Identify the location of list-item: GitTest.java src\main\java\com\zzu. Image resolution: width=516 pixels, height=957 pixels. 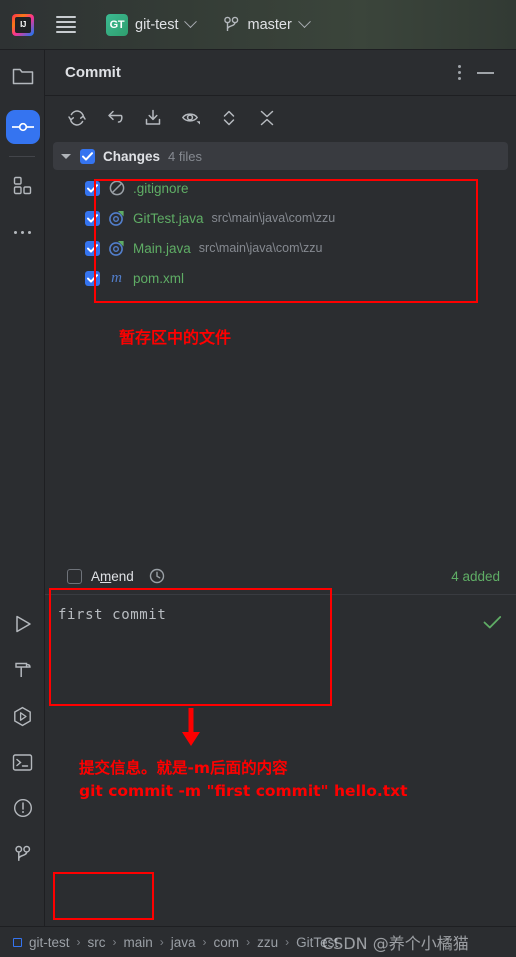
(280, 218).